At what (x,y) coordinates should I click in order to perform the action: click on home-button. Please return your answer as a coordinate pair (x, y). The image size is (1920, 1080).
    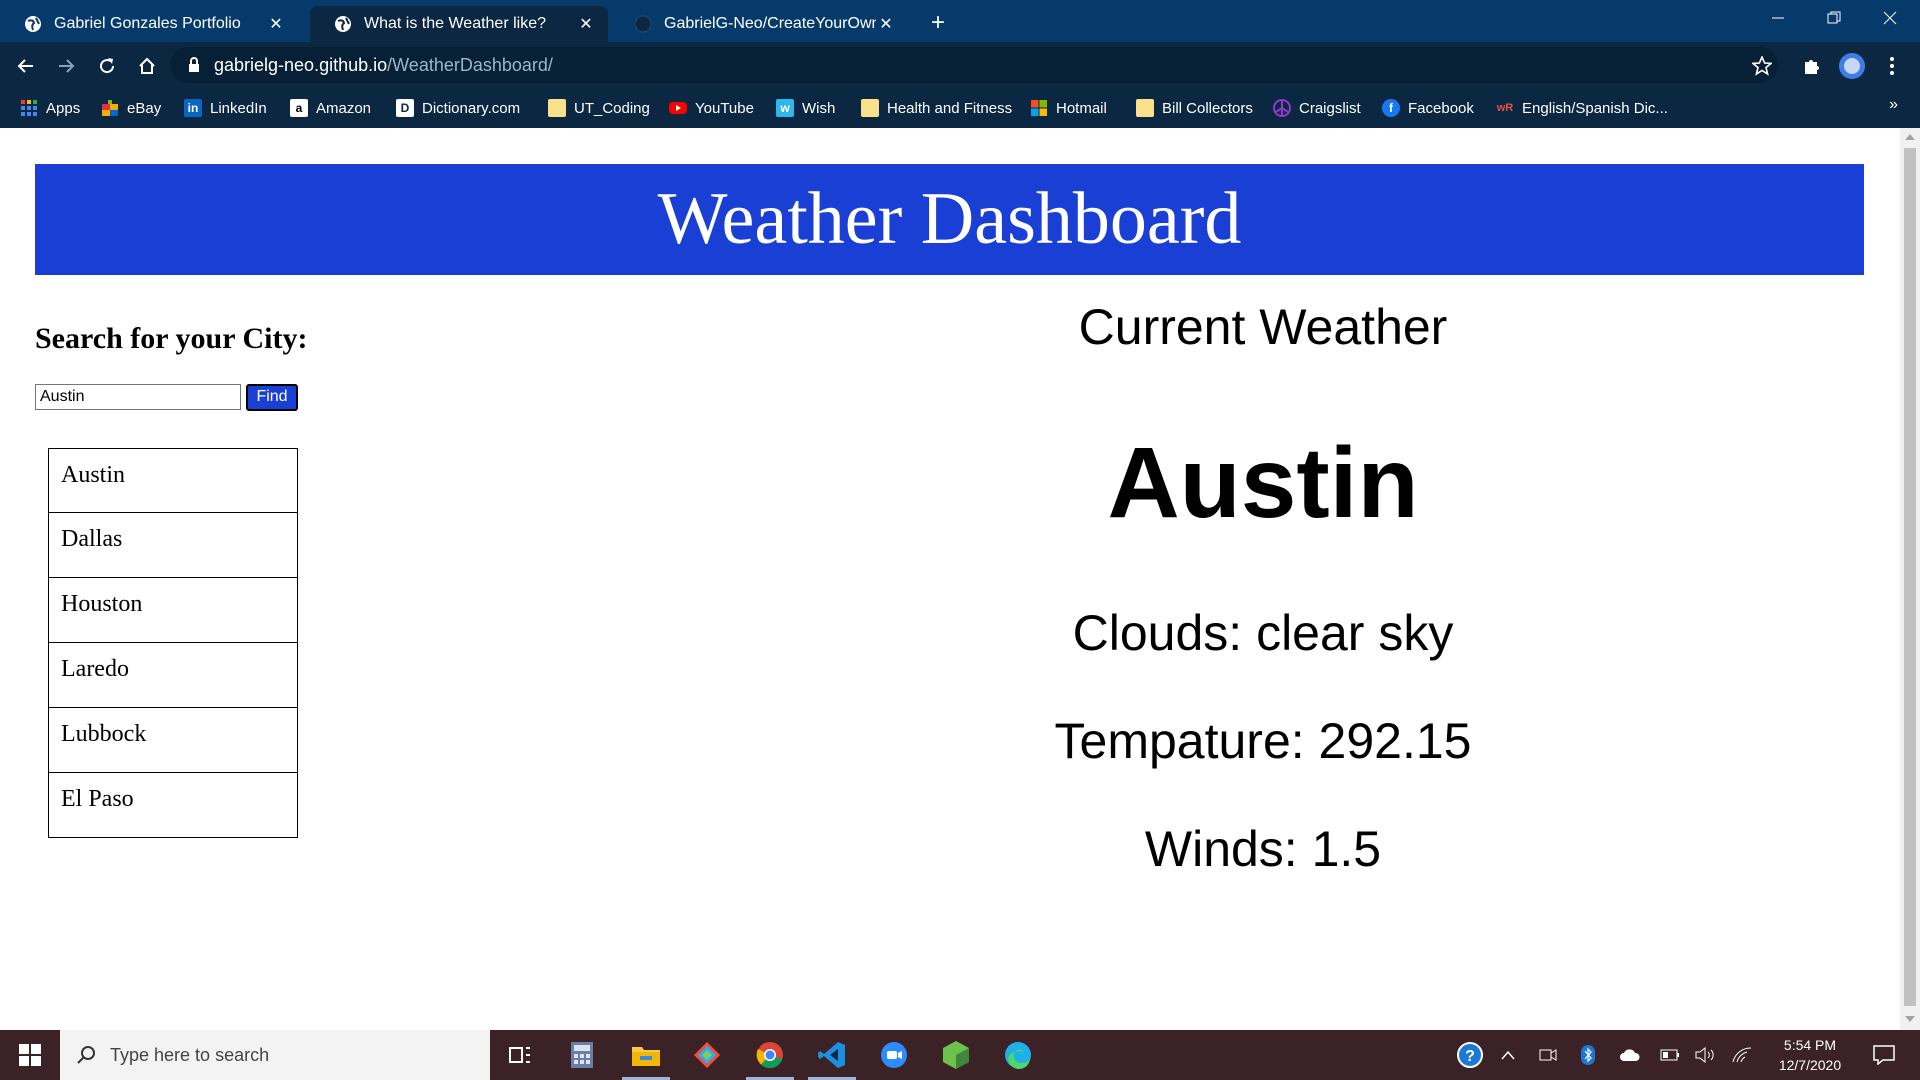
    Looking at the image, I should click on (147, 66).